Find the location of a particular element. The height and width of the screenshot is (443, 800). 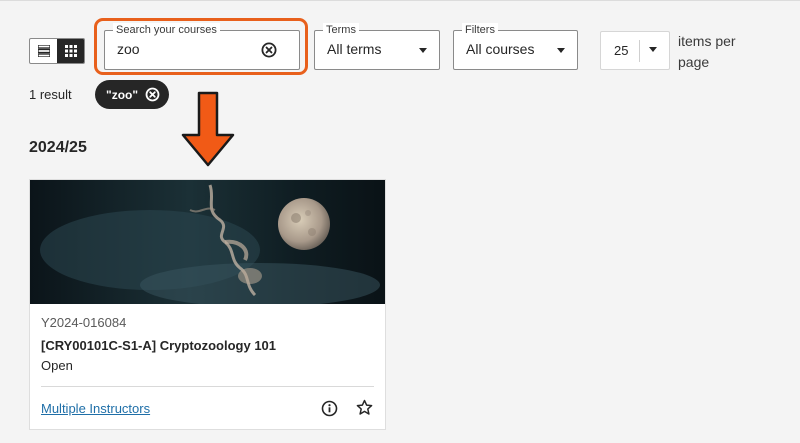

grid-view-icon is located at coordinates (70, 51).